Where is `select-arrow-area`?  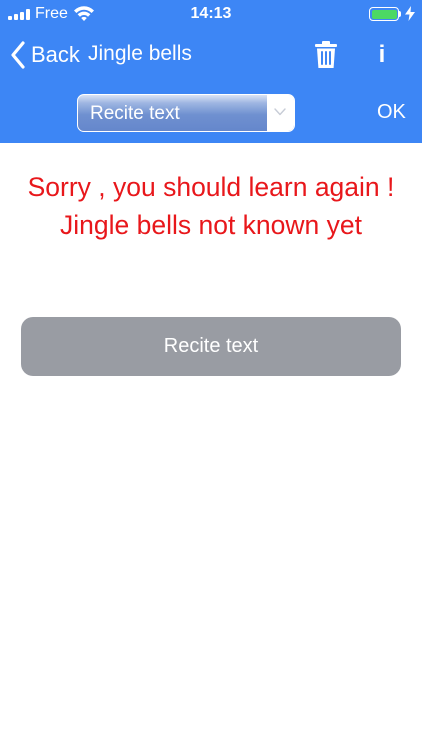
select-arrow-area is located at coordinates (280, 113).